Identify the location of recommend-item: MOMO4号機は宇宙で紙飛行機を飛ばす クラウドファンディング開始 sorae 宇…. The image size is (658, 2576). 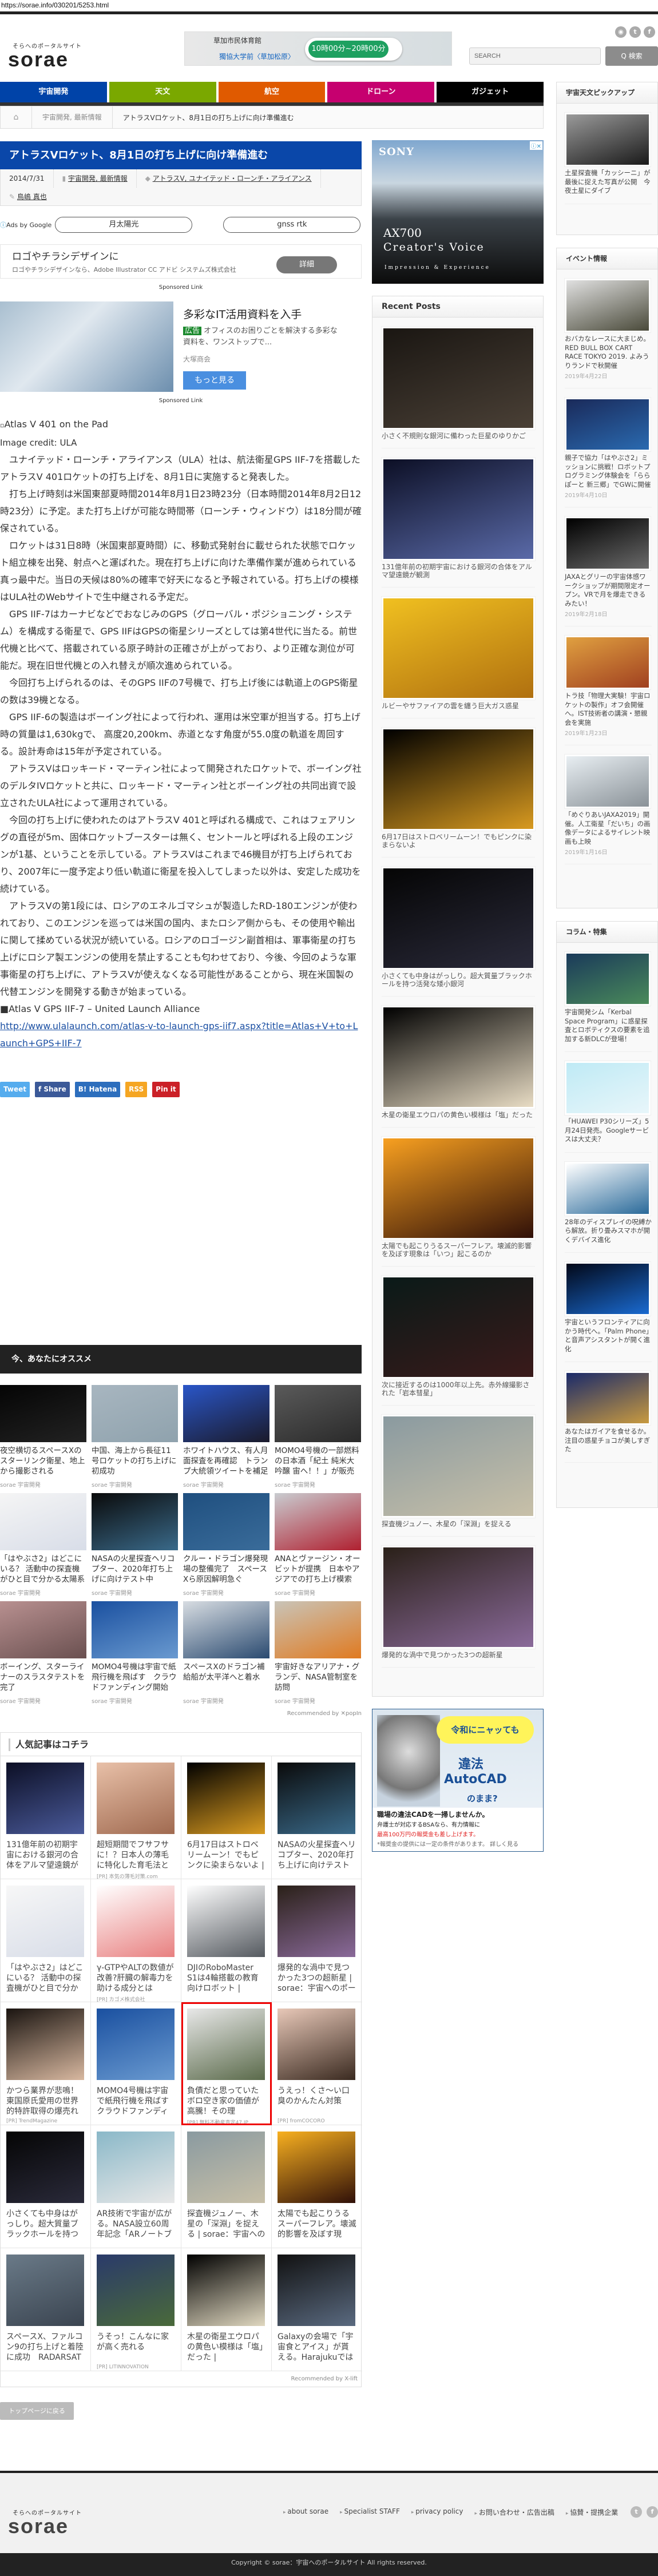
(135, 1655).